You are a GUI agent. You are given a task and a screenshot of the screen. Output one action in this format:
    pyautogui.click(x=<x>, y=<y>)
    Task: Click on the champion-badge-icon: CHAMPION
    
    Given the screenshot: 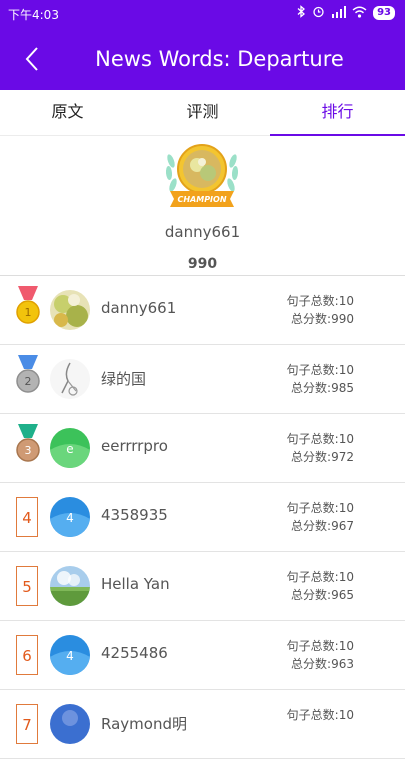 What is the action you would take?
    pyautogui.click(x=202, y=178)
    